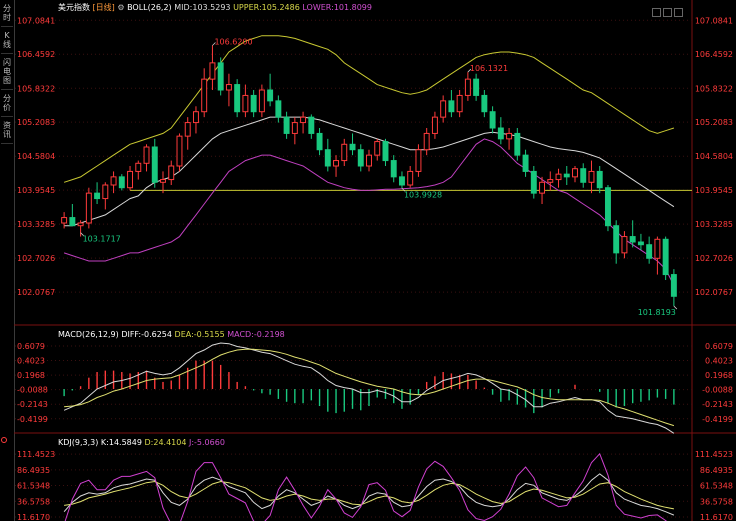 The image size is (736, 521). I want to click on gear-icon: ⚙, so click(120, 7).